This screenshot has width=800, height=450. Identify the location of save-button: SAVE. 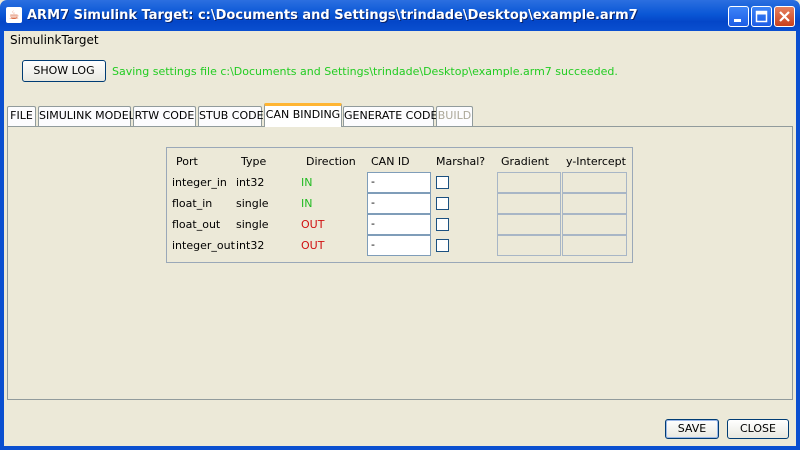
(692, 429).